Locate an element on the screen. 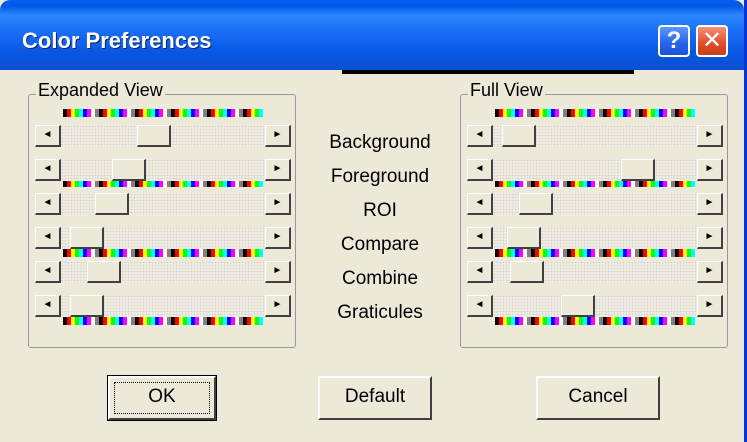  help-button: ? is located at coordinates (674, 41).